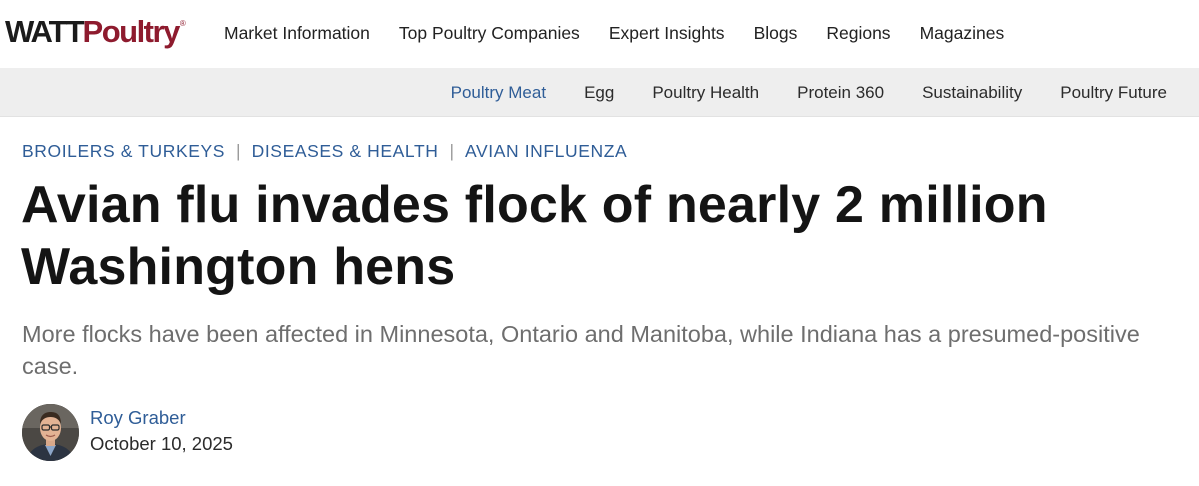 This screenshot has height=486, width=1199. I want to click on subnav-egg: Egg, so click(599, 93).